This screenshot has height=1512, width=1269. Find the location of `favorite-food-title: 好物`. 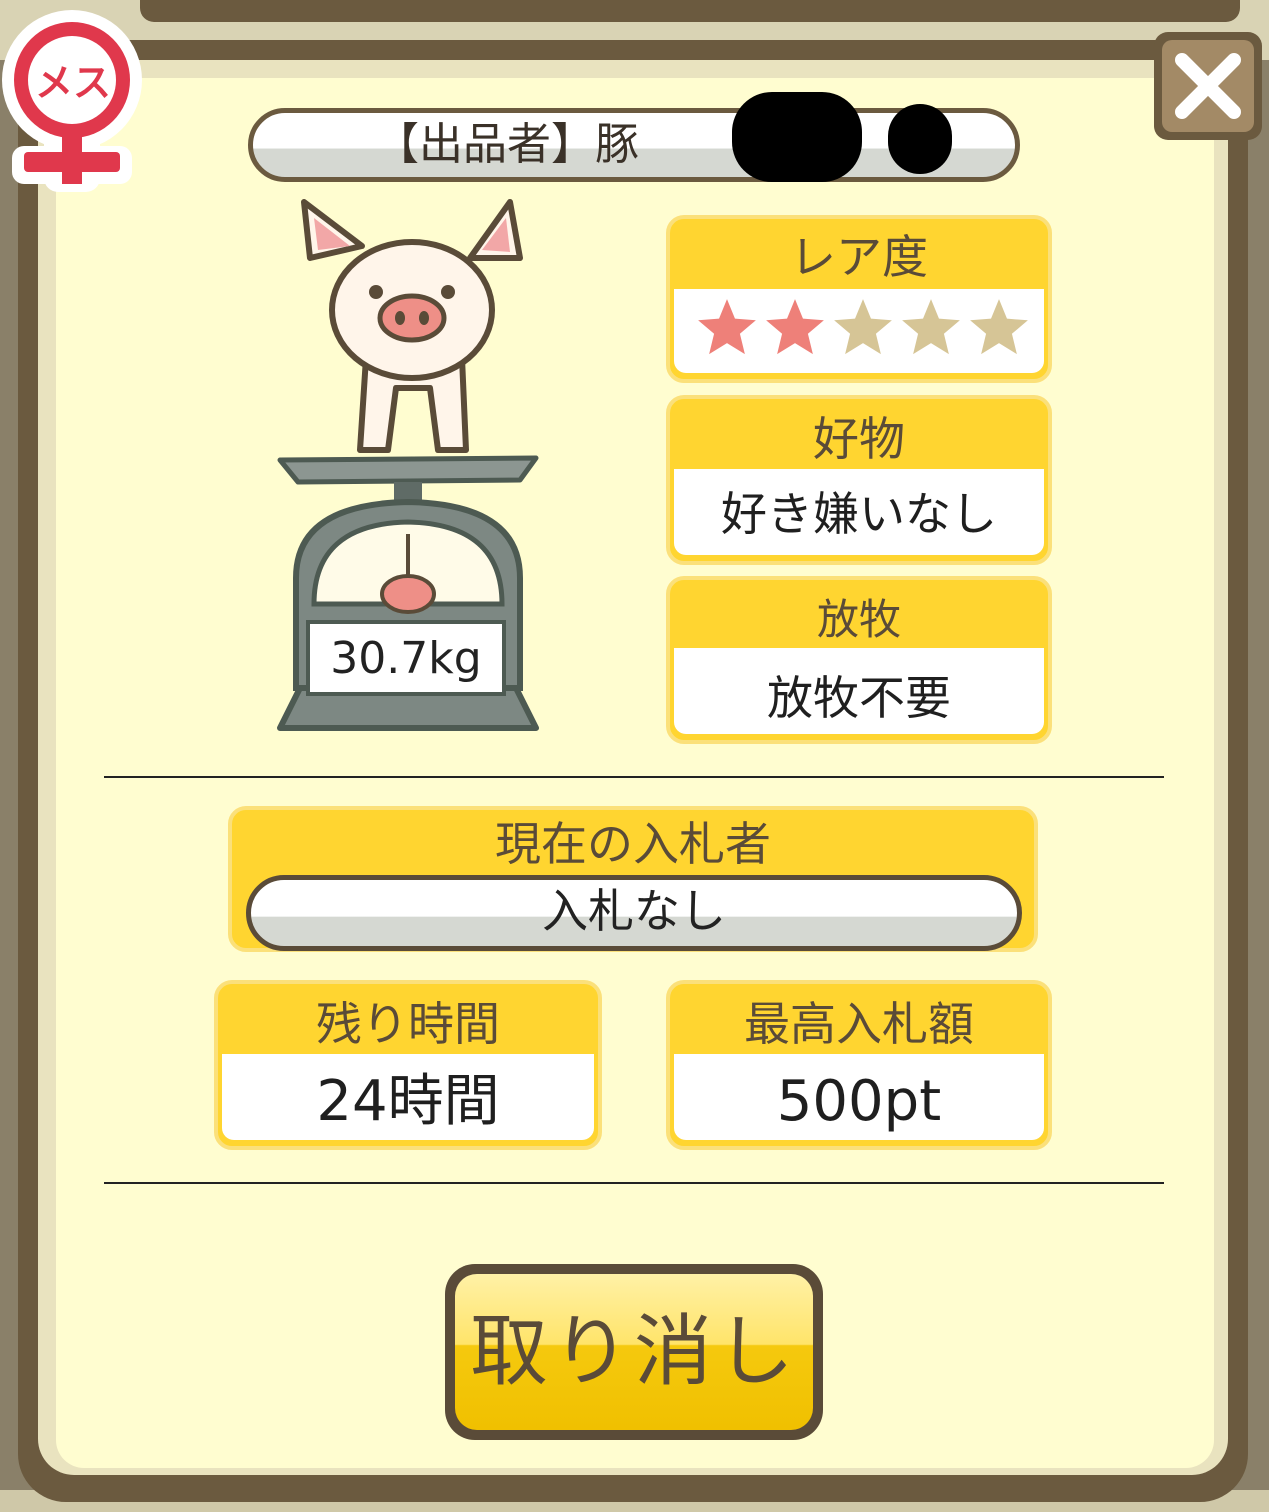

favorite-food-title: 好物 is located at coordinates (859, 439).